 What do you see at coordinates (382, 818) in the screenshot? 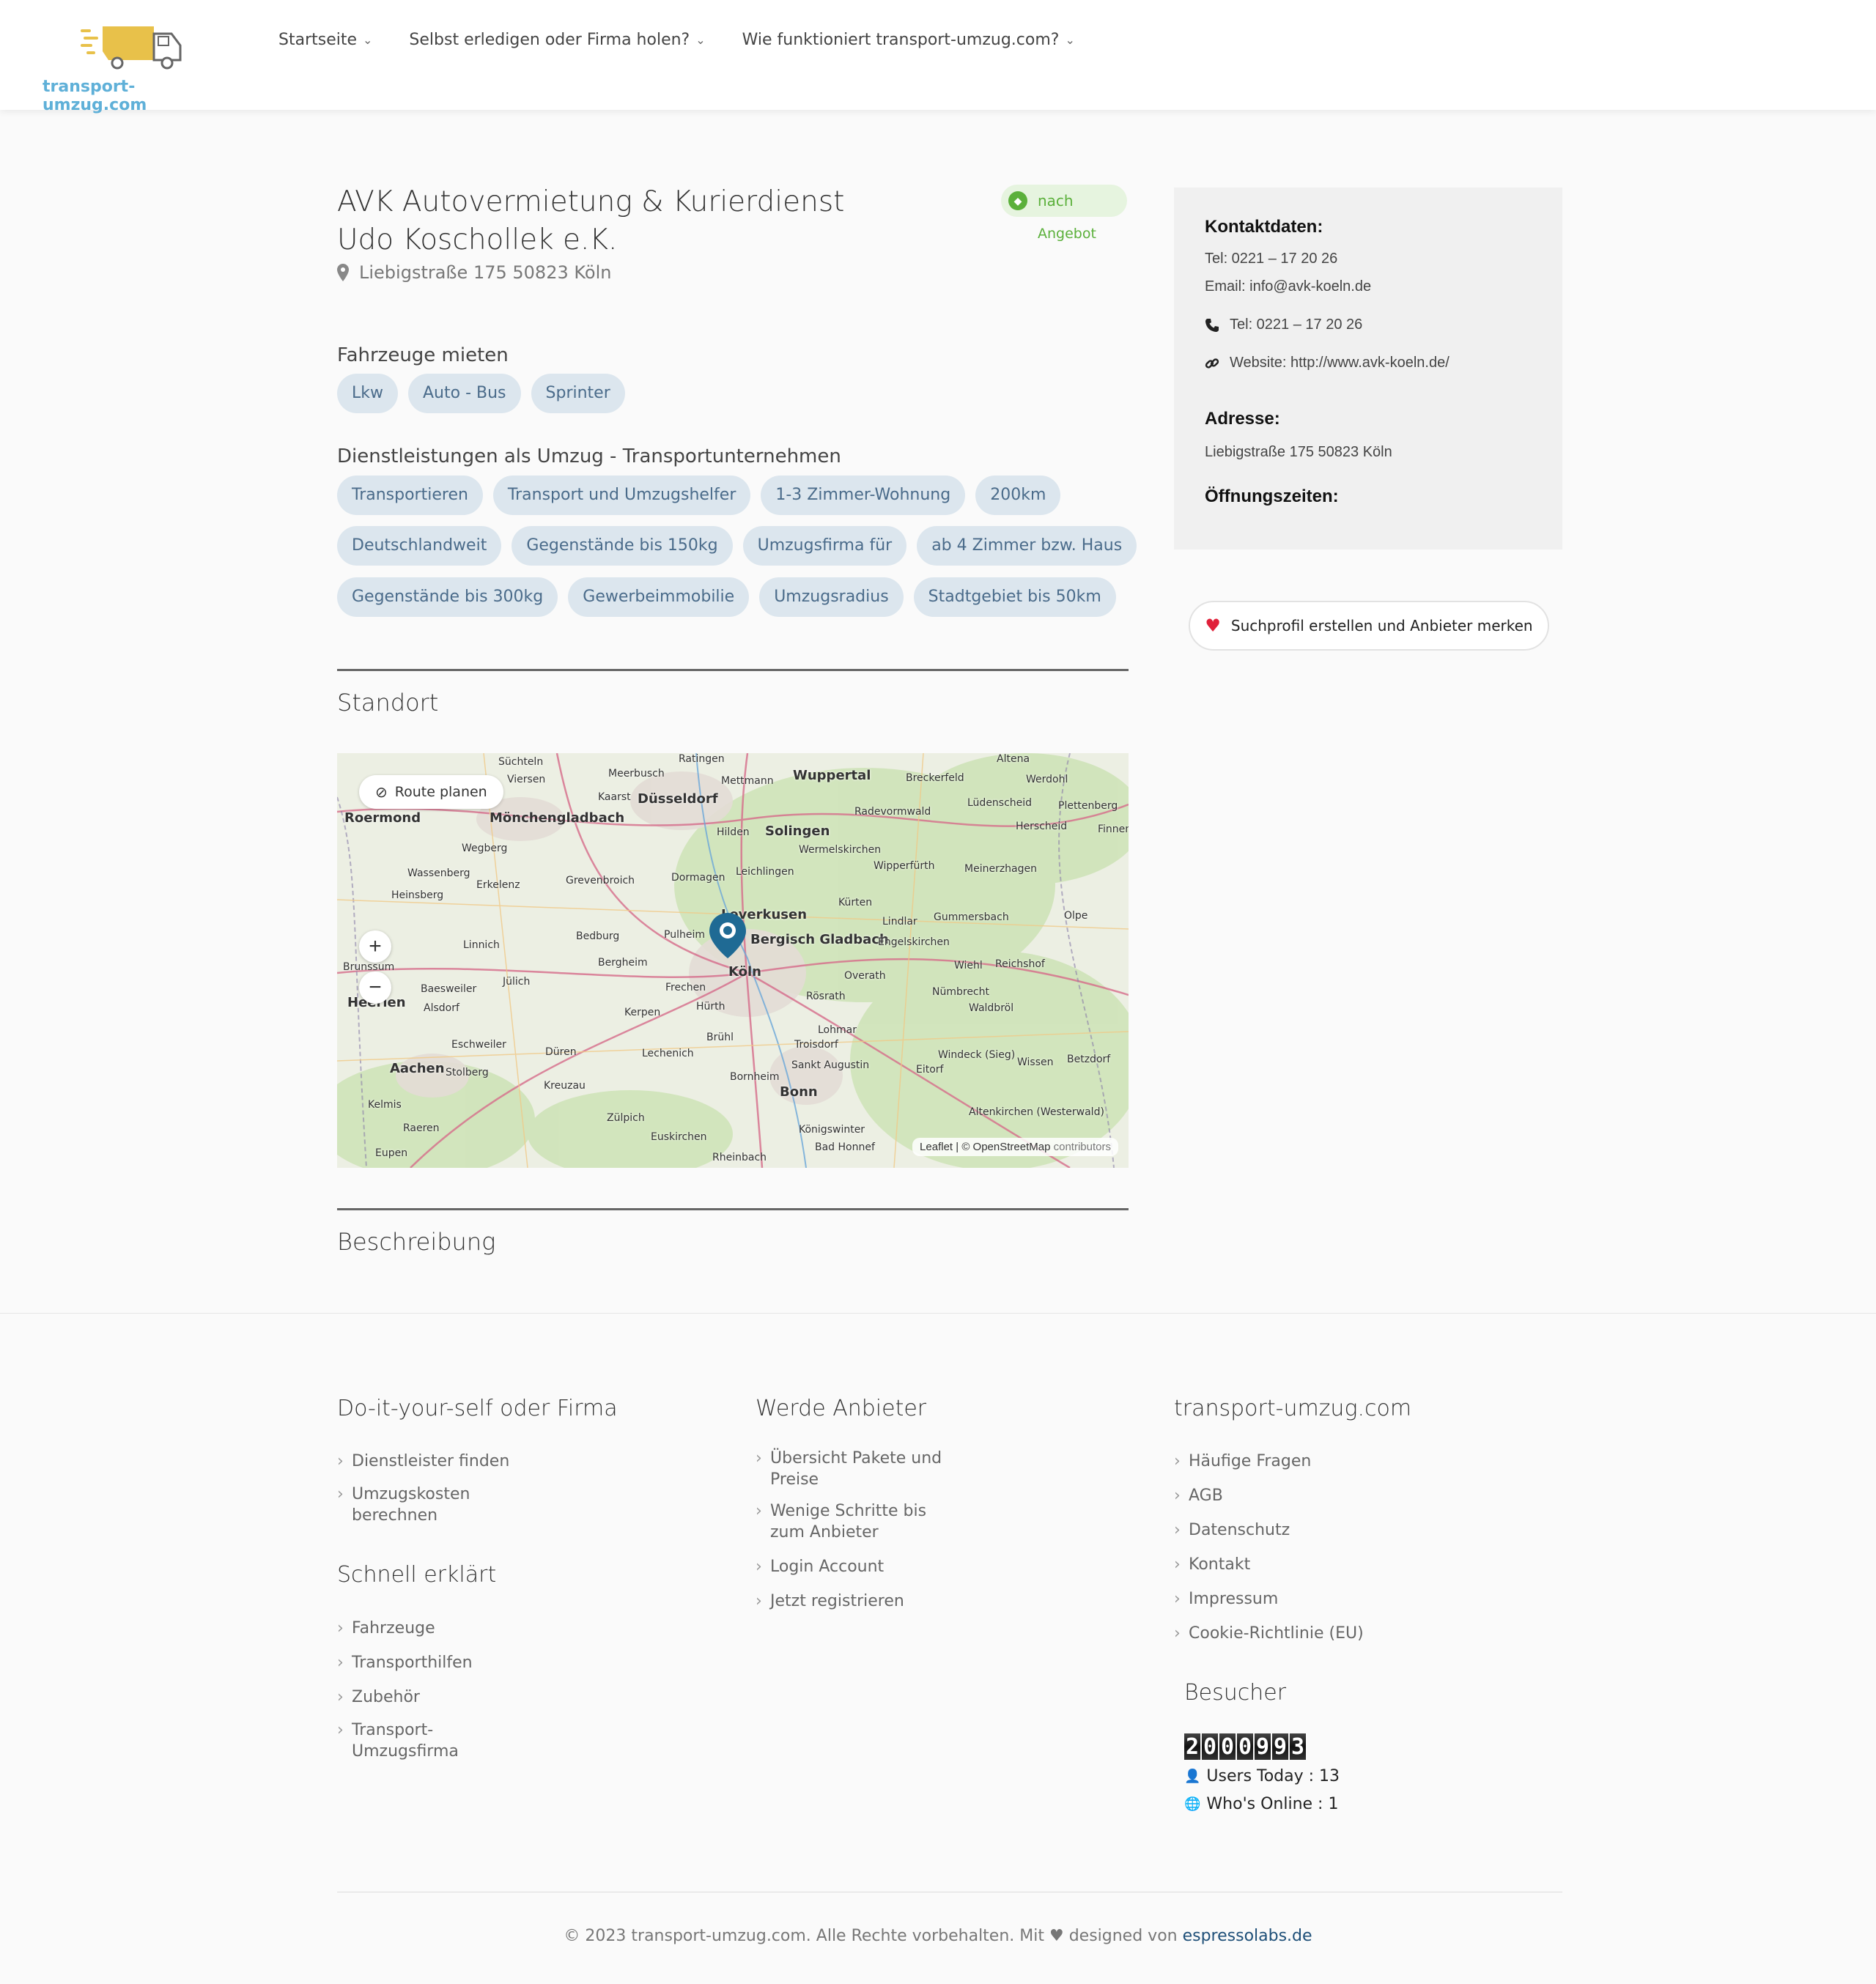
I see `map-label: Roermond` at bounding box center [382, 818].